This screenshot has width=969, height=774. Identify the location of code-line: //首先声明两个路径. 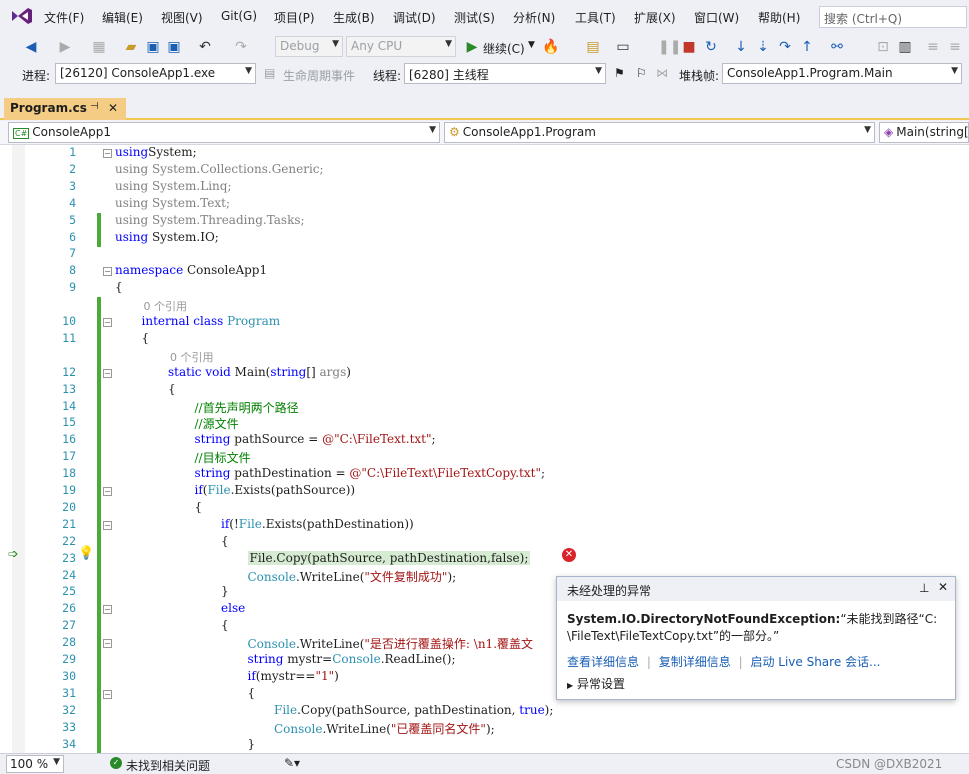
(247, 407).